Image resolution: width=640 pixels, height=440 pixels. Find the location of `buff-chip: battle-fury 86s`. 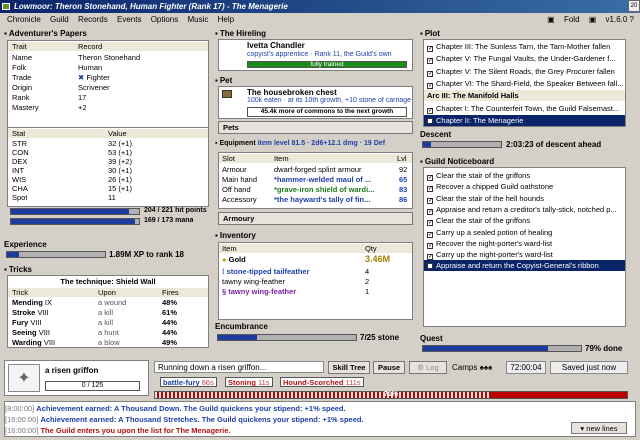

buff-chip: battle-fury 86s is located at coordinates (188, 382).